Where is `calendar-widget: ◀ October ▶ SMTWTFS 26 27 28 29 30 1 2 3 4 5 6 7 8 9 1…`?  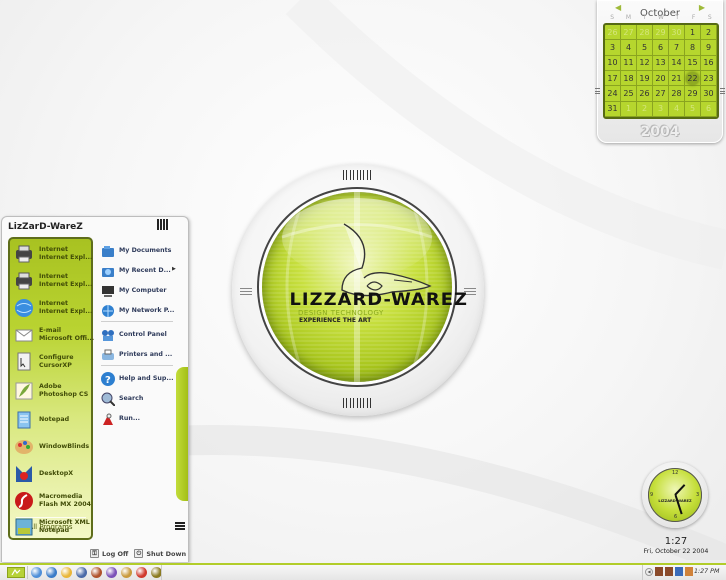
calendar-widget: ◀ October ▶ SMTWTFS 26 27 28 29 30 1 2 3 4 5 6 7 8 9 1… is located at coordinates (660, 71).